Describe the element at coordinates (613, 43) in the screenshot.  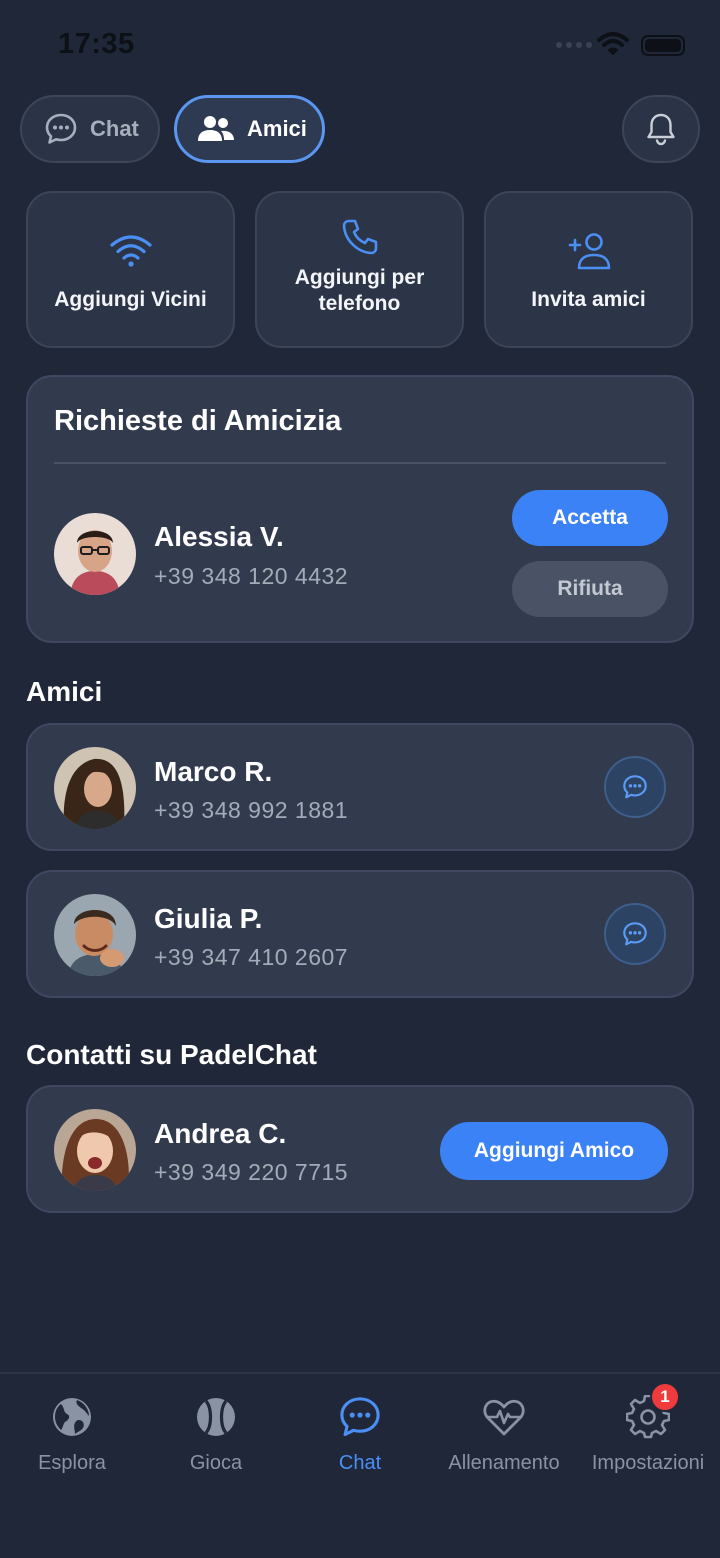
I see `wifi-status-icon` at that location.